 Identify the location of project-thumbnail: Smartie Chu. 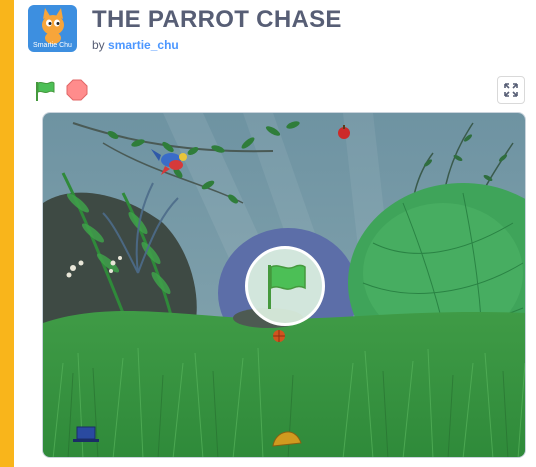
(52, 28).